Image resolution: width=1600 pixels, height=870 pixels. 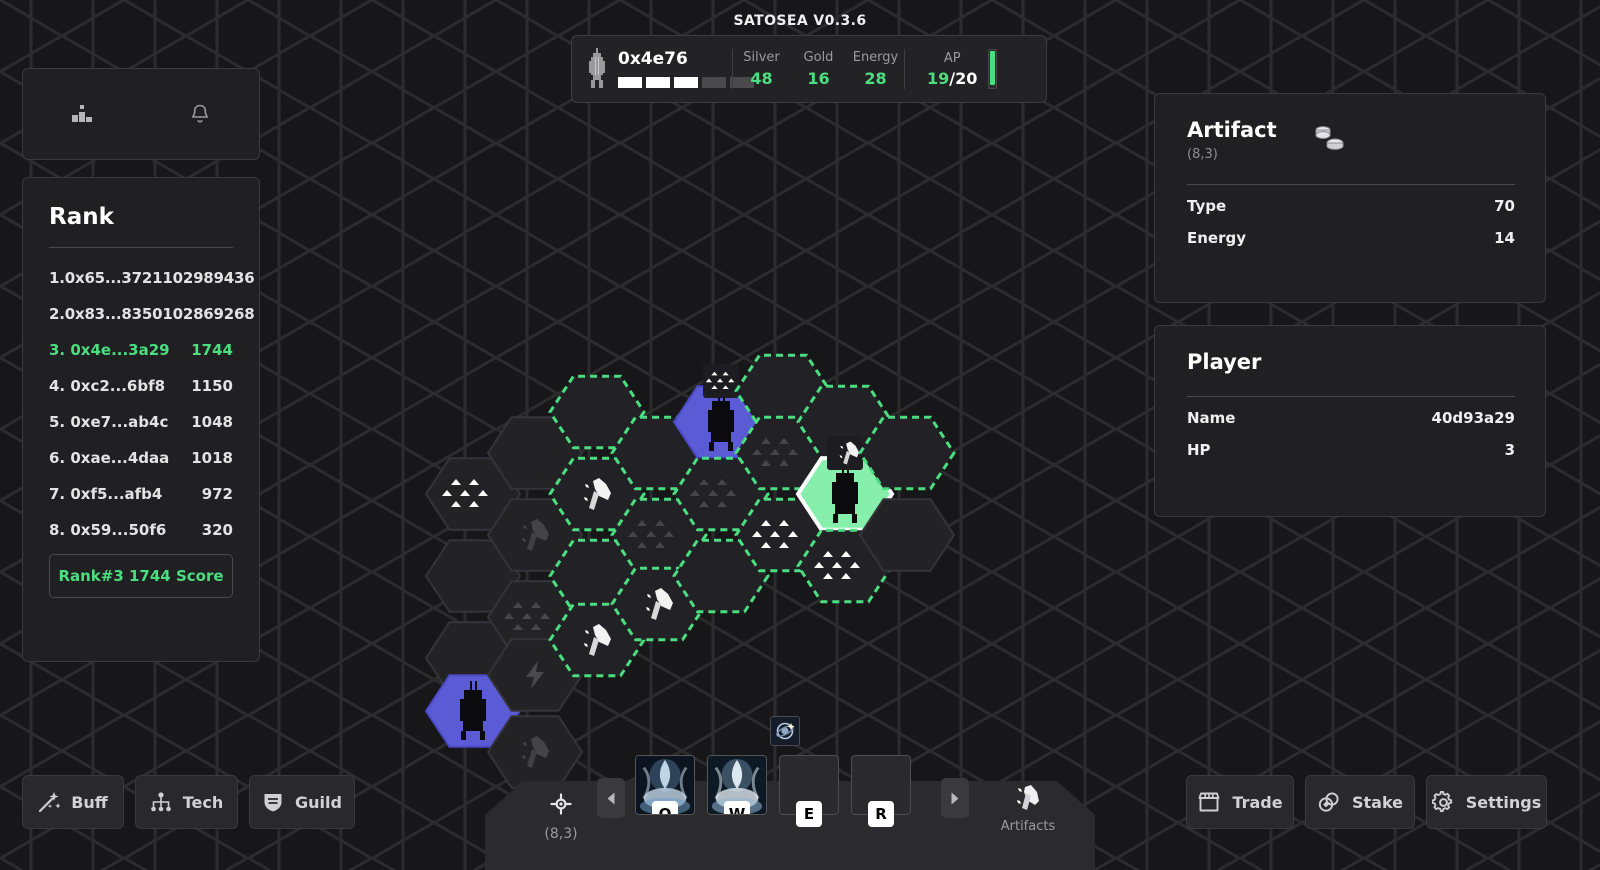 I want to click on rank-entry-score: 972, so click(x=217, y=494).